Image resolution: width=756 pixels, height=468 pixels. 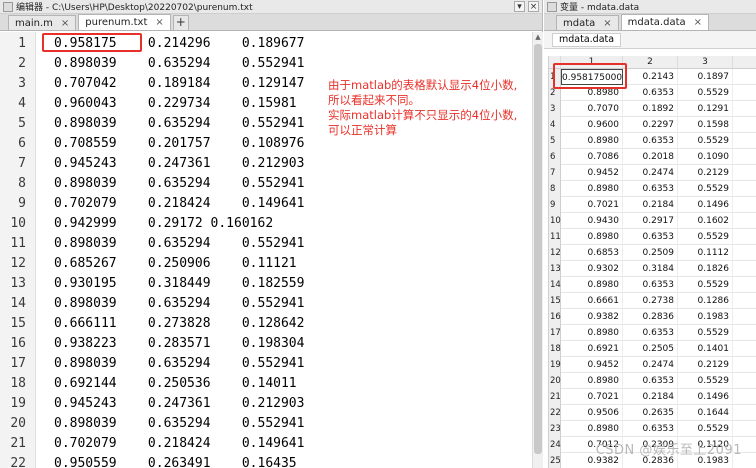 What do you see at coordinates (592, 301) in the screenshot?
I see `table-cell: 0.6661` at bounding box center [592, 301].